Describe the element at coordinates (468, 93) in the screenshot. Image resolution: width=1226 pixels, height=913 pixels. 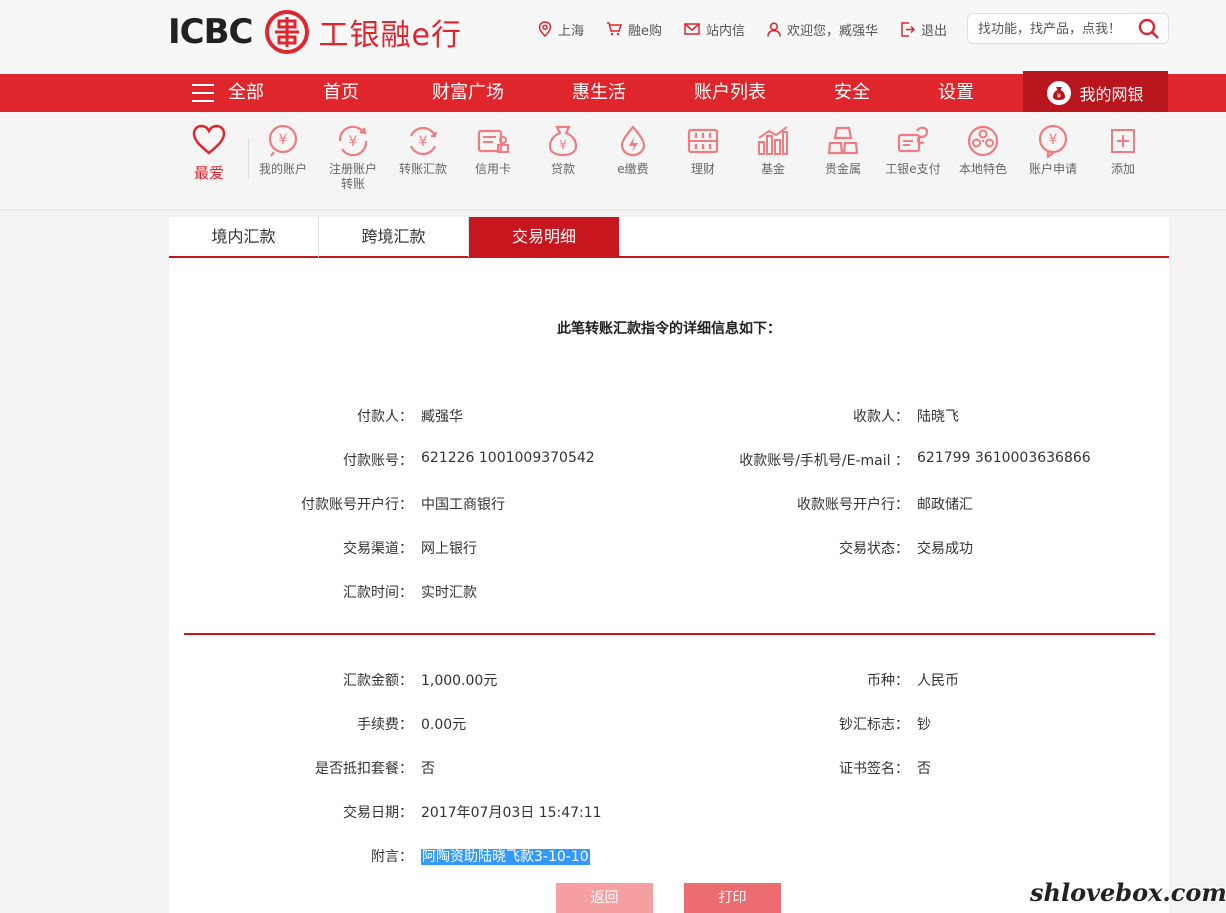
I see `nav-wealth-square: 财富广场` at that location.